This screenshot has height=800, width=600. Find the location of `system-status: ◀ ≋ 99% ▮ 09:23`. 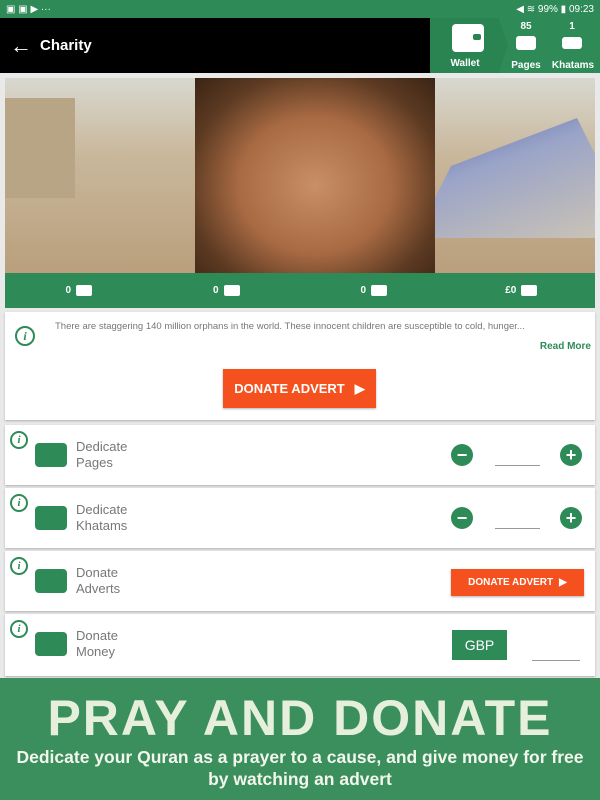

system-status: ◀ ≋ 99% ▮ 09:23 is located at coordinates (555, 9).